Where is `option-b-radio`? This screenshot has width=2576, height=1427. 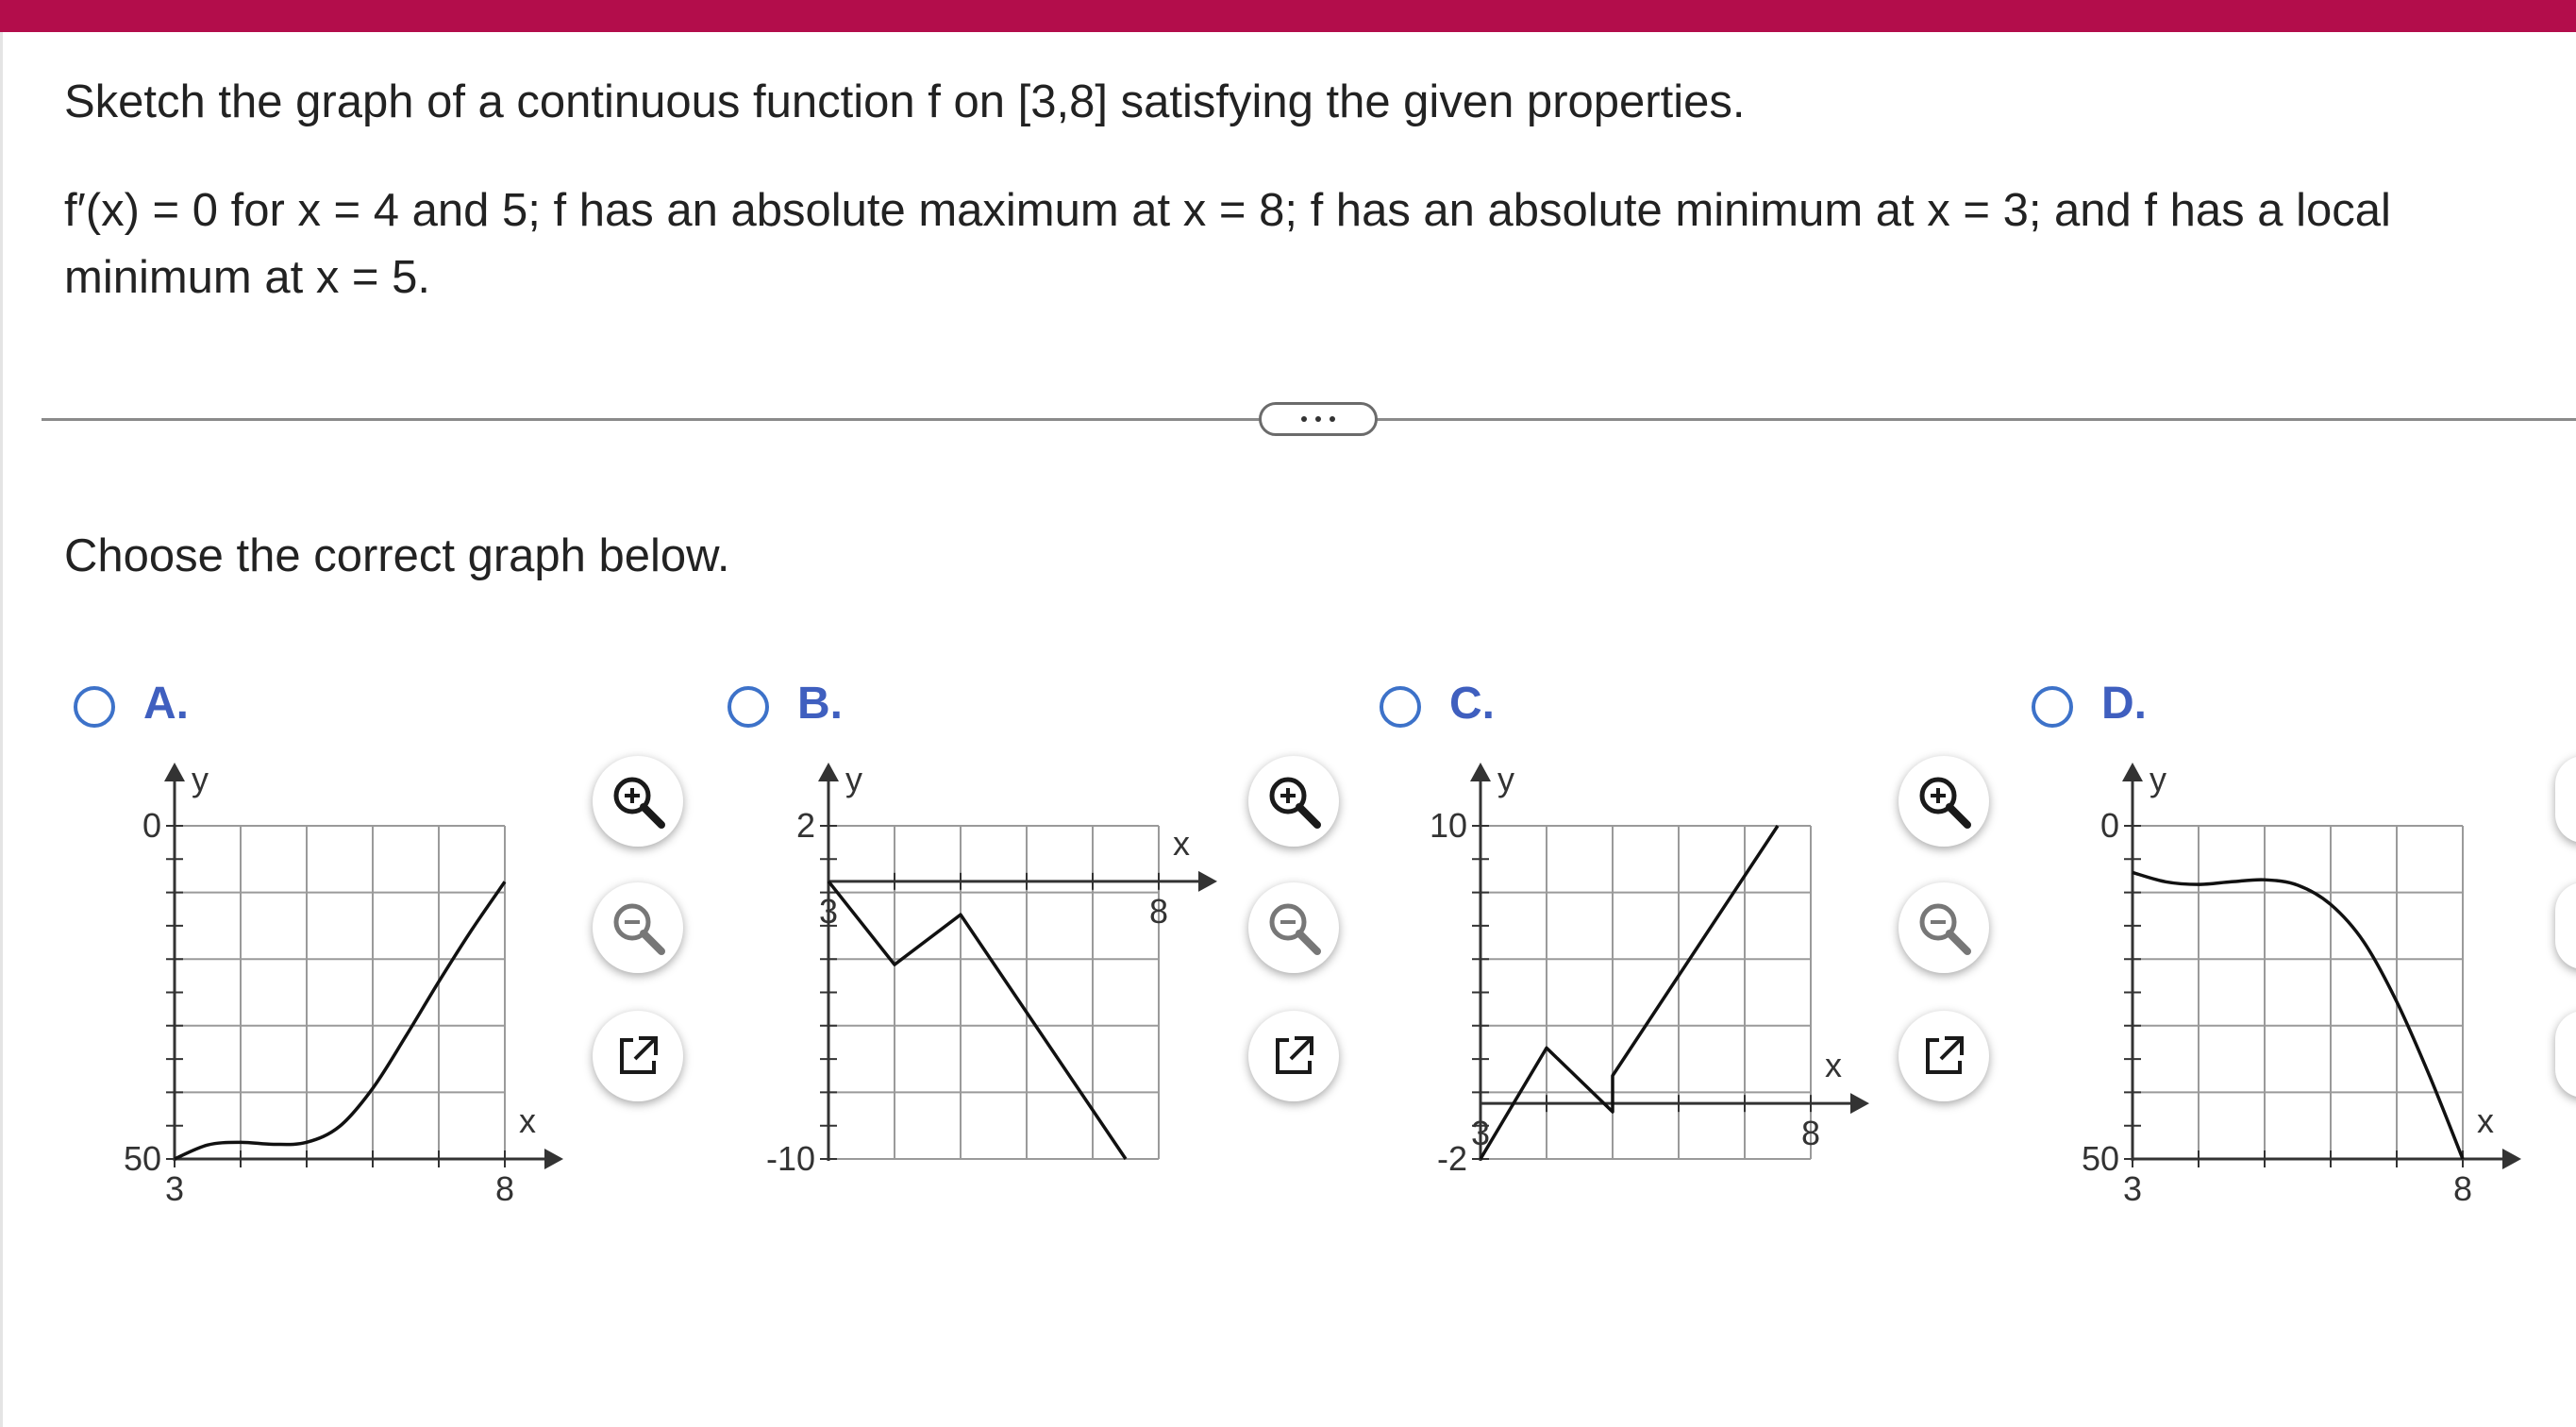
option-b-radio is located at coordinates (748, 707).